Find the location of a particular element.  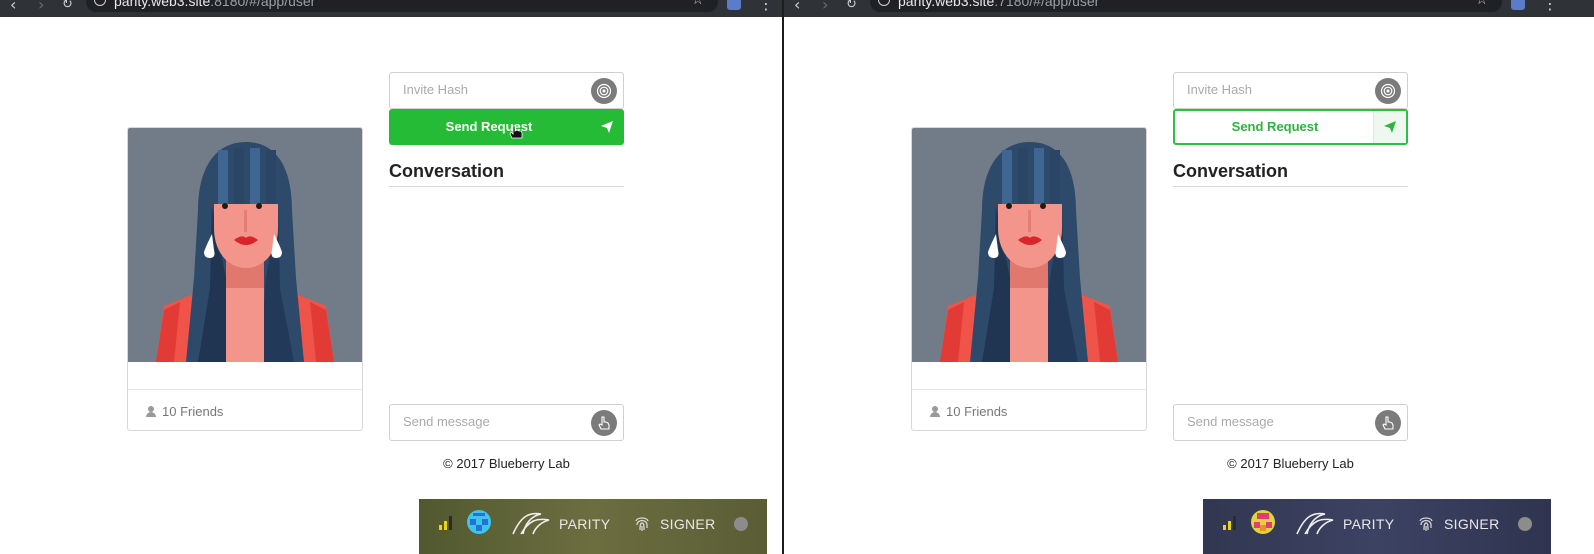

url-text: parity.web3.site:8180/#/app/user is located at coordinates (215, 4).